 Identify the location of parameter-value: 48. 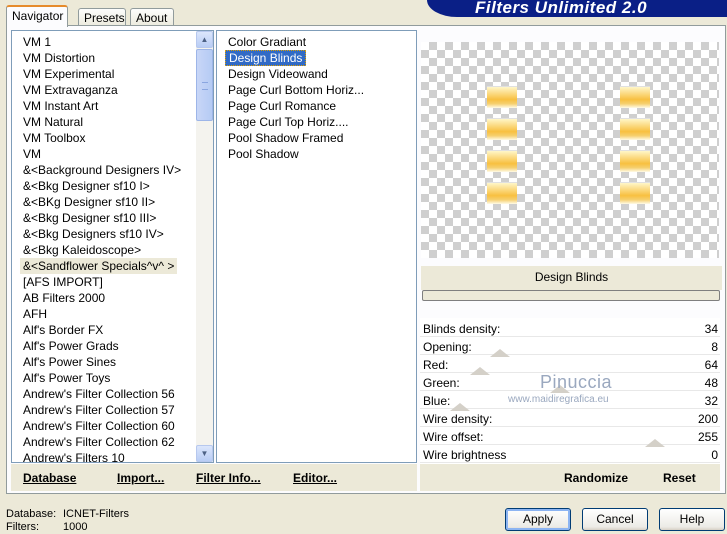
(711, 383).